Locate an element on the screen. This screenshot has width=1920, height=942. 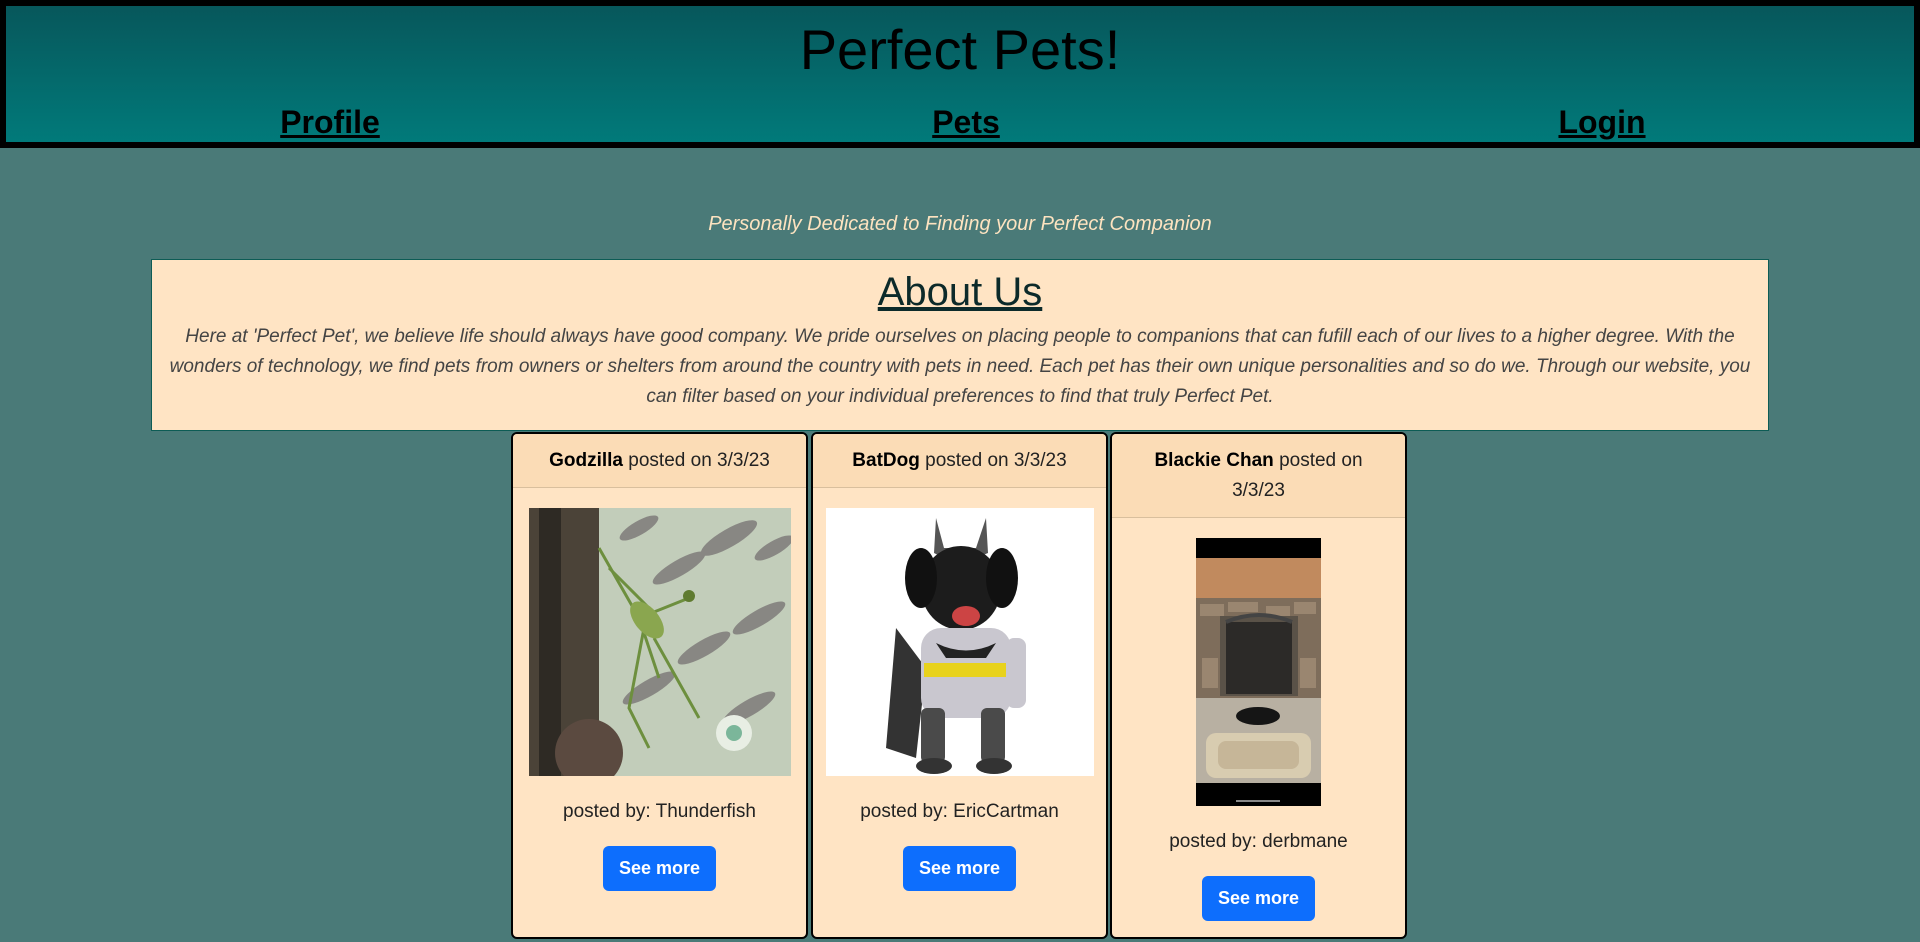
site-title: Perfect Pets! is located at coordinates (960, 49).